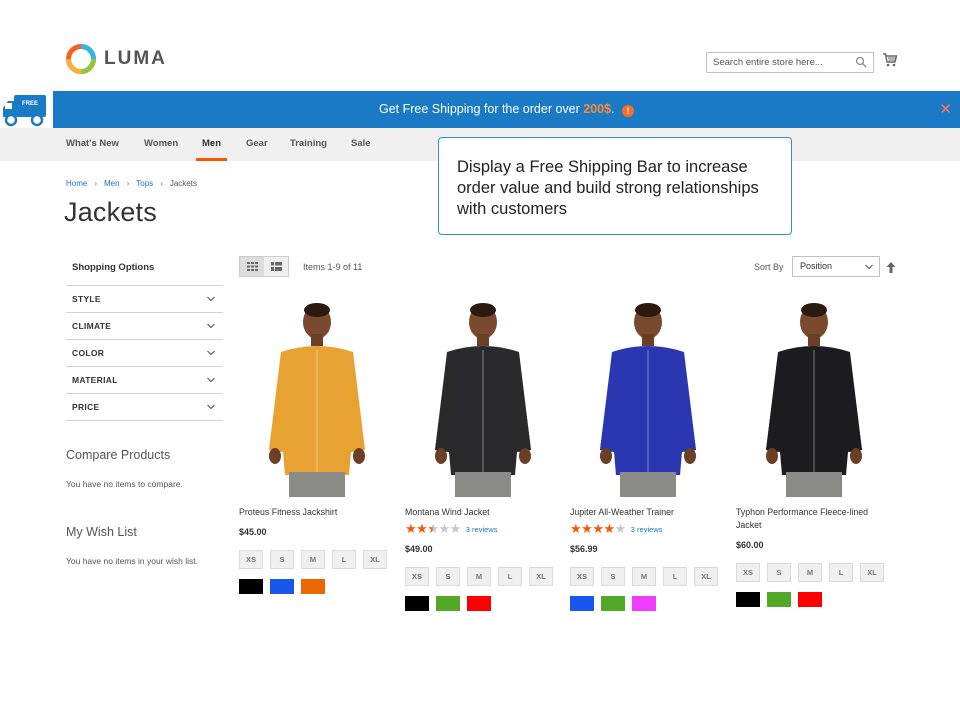 This screenshot has height=704, width=960. What do you see at coordinates (118, 455) in the screenshot?
I see `compare-products-title: Compare Products` at bounding box center [118, 455].